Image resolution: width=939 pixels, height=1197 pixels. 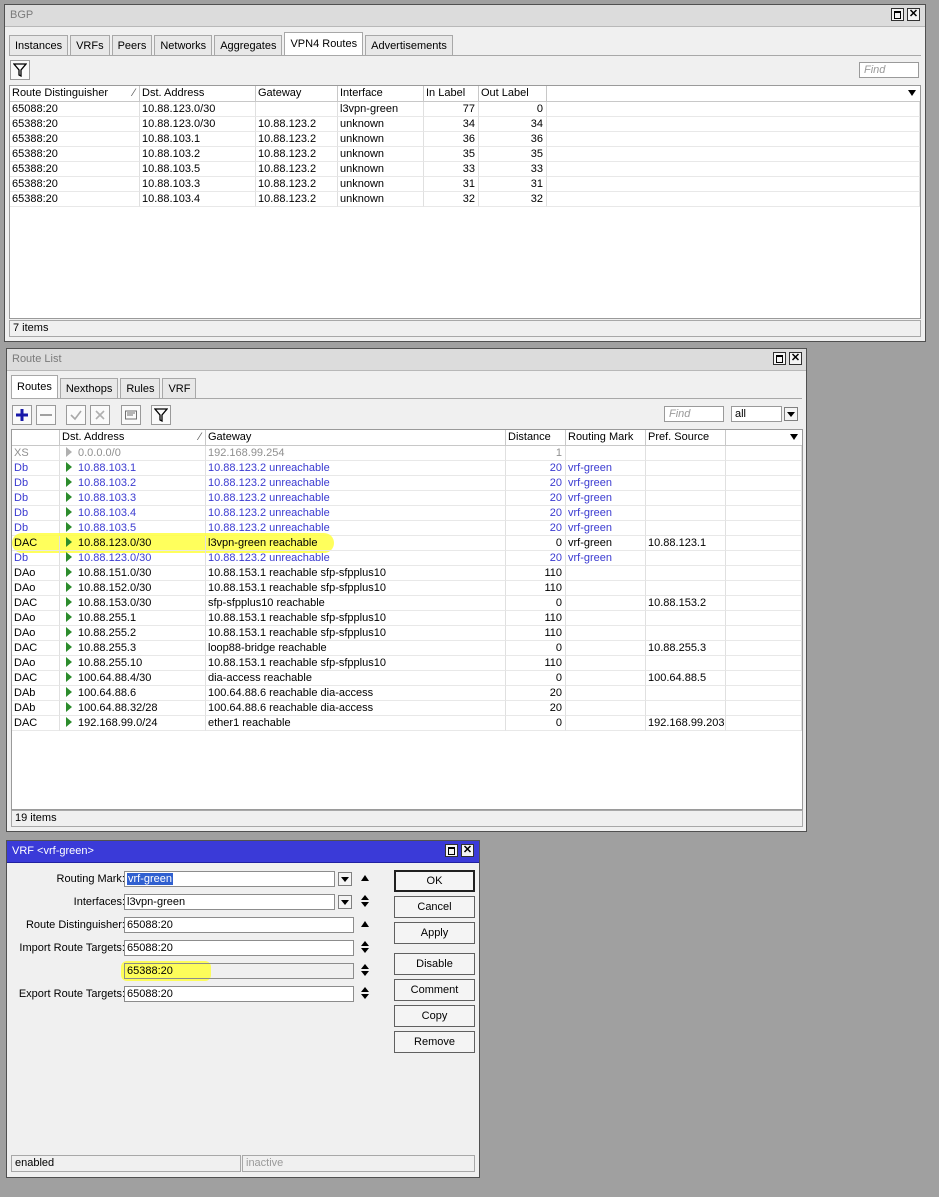 I want to click on column-header-flags, so click(x=36, y=437).